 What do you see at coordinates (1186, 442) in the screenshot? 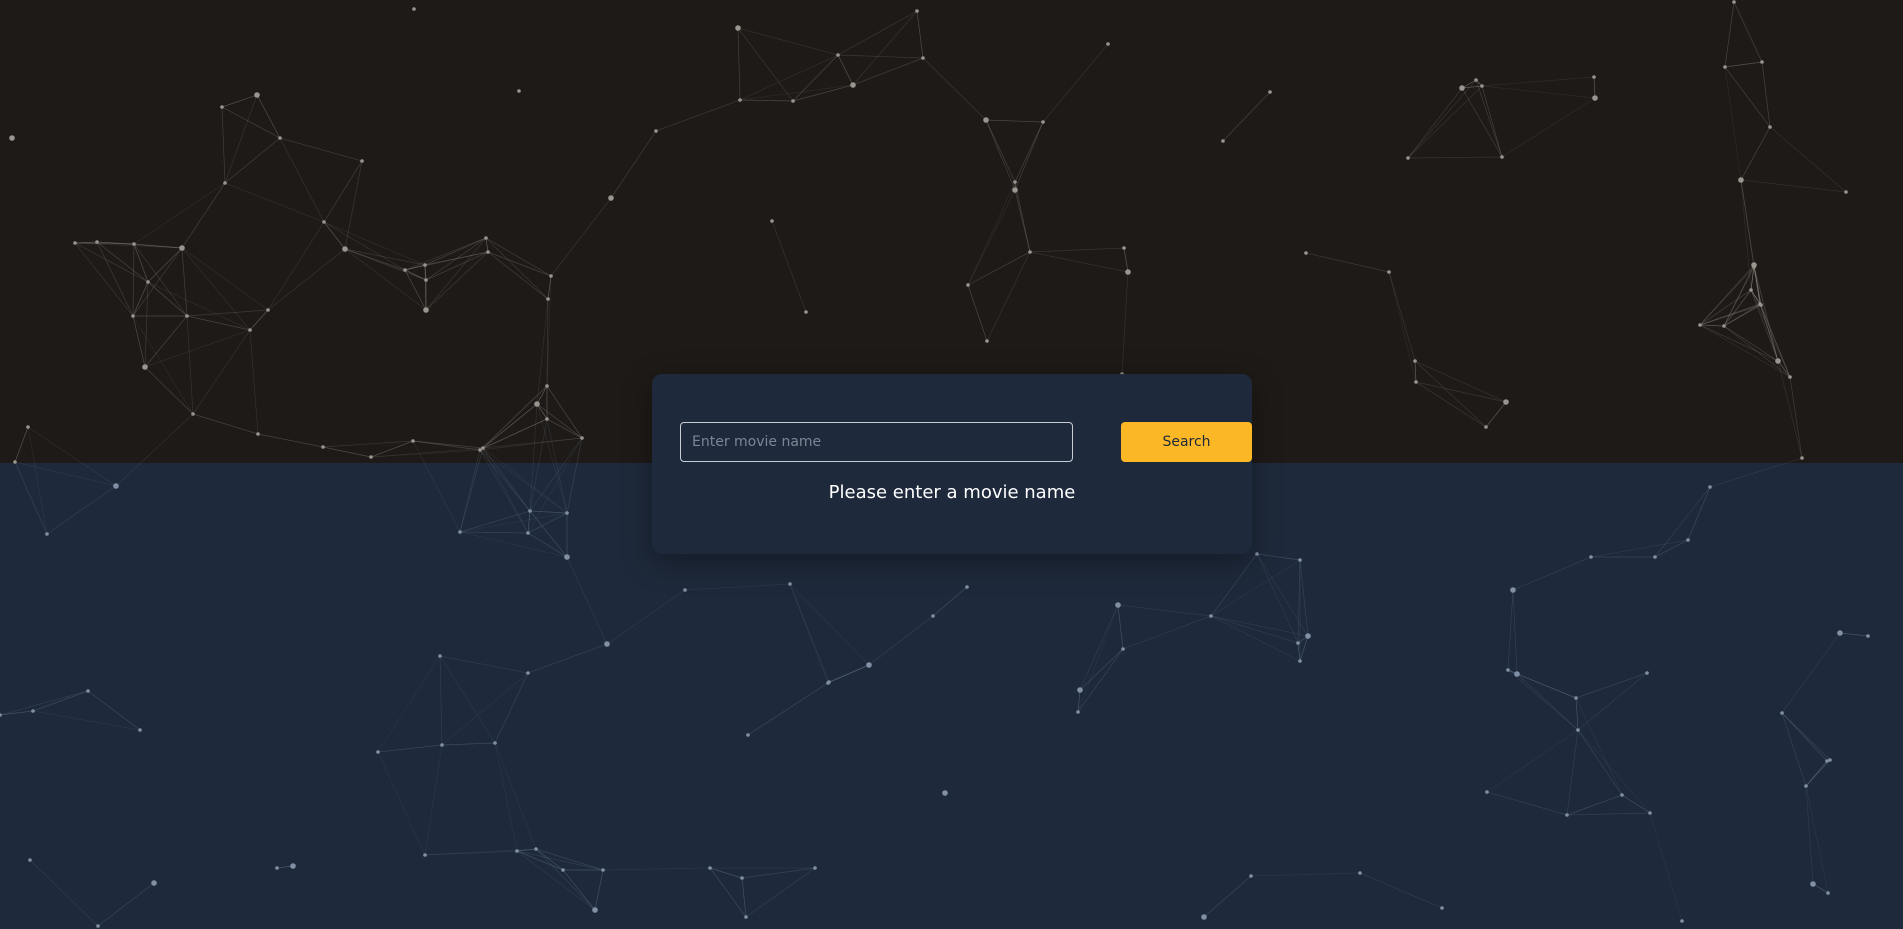
I see `search-button: Search` at bounding box center [1186, 442].